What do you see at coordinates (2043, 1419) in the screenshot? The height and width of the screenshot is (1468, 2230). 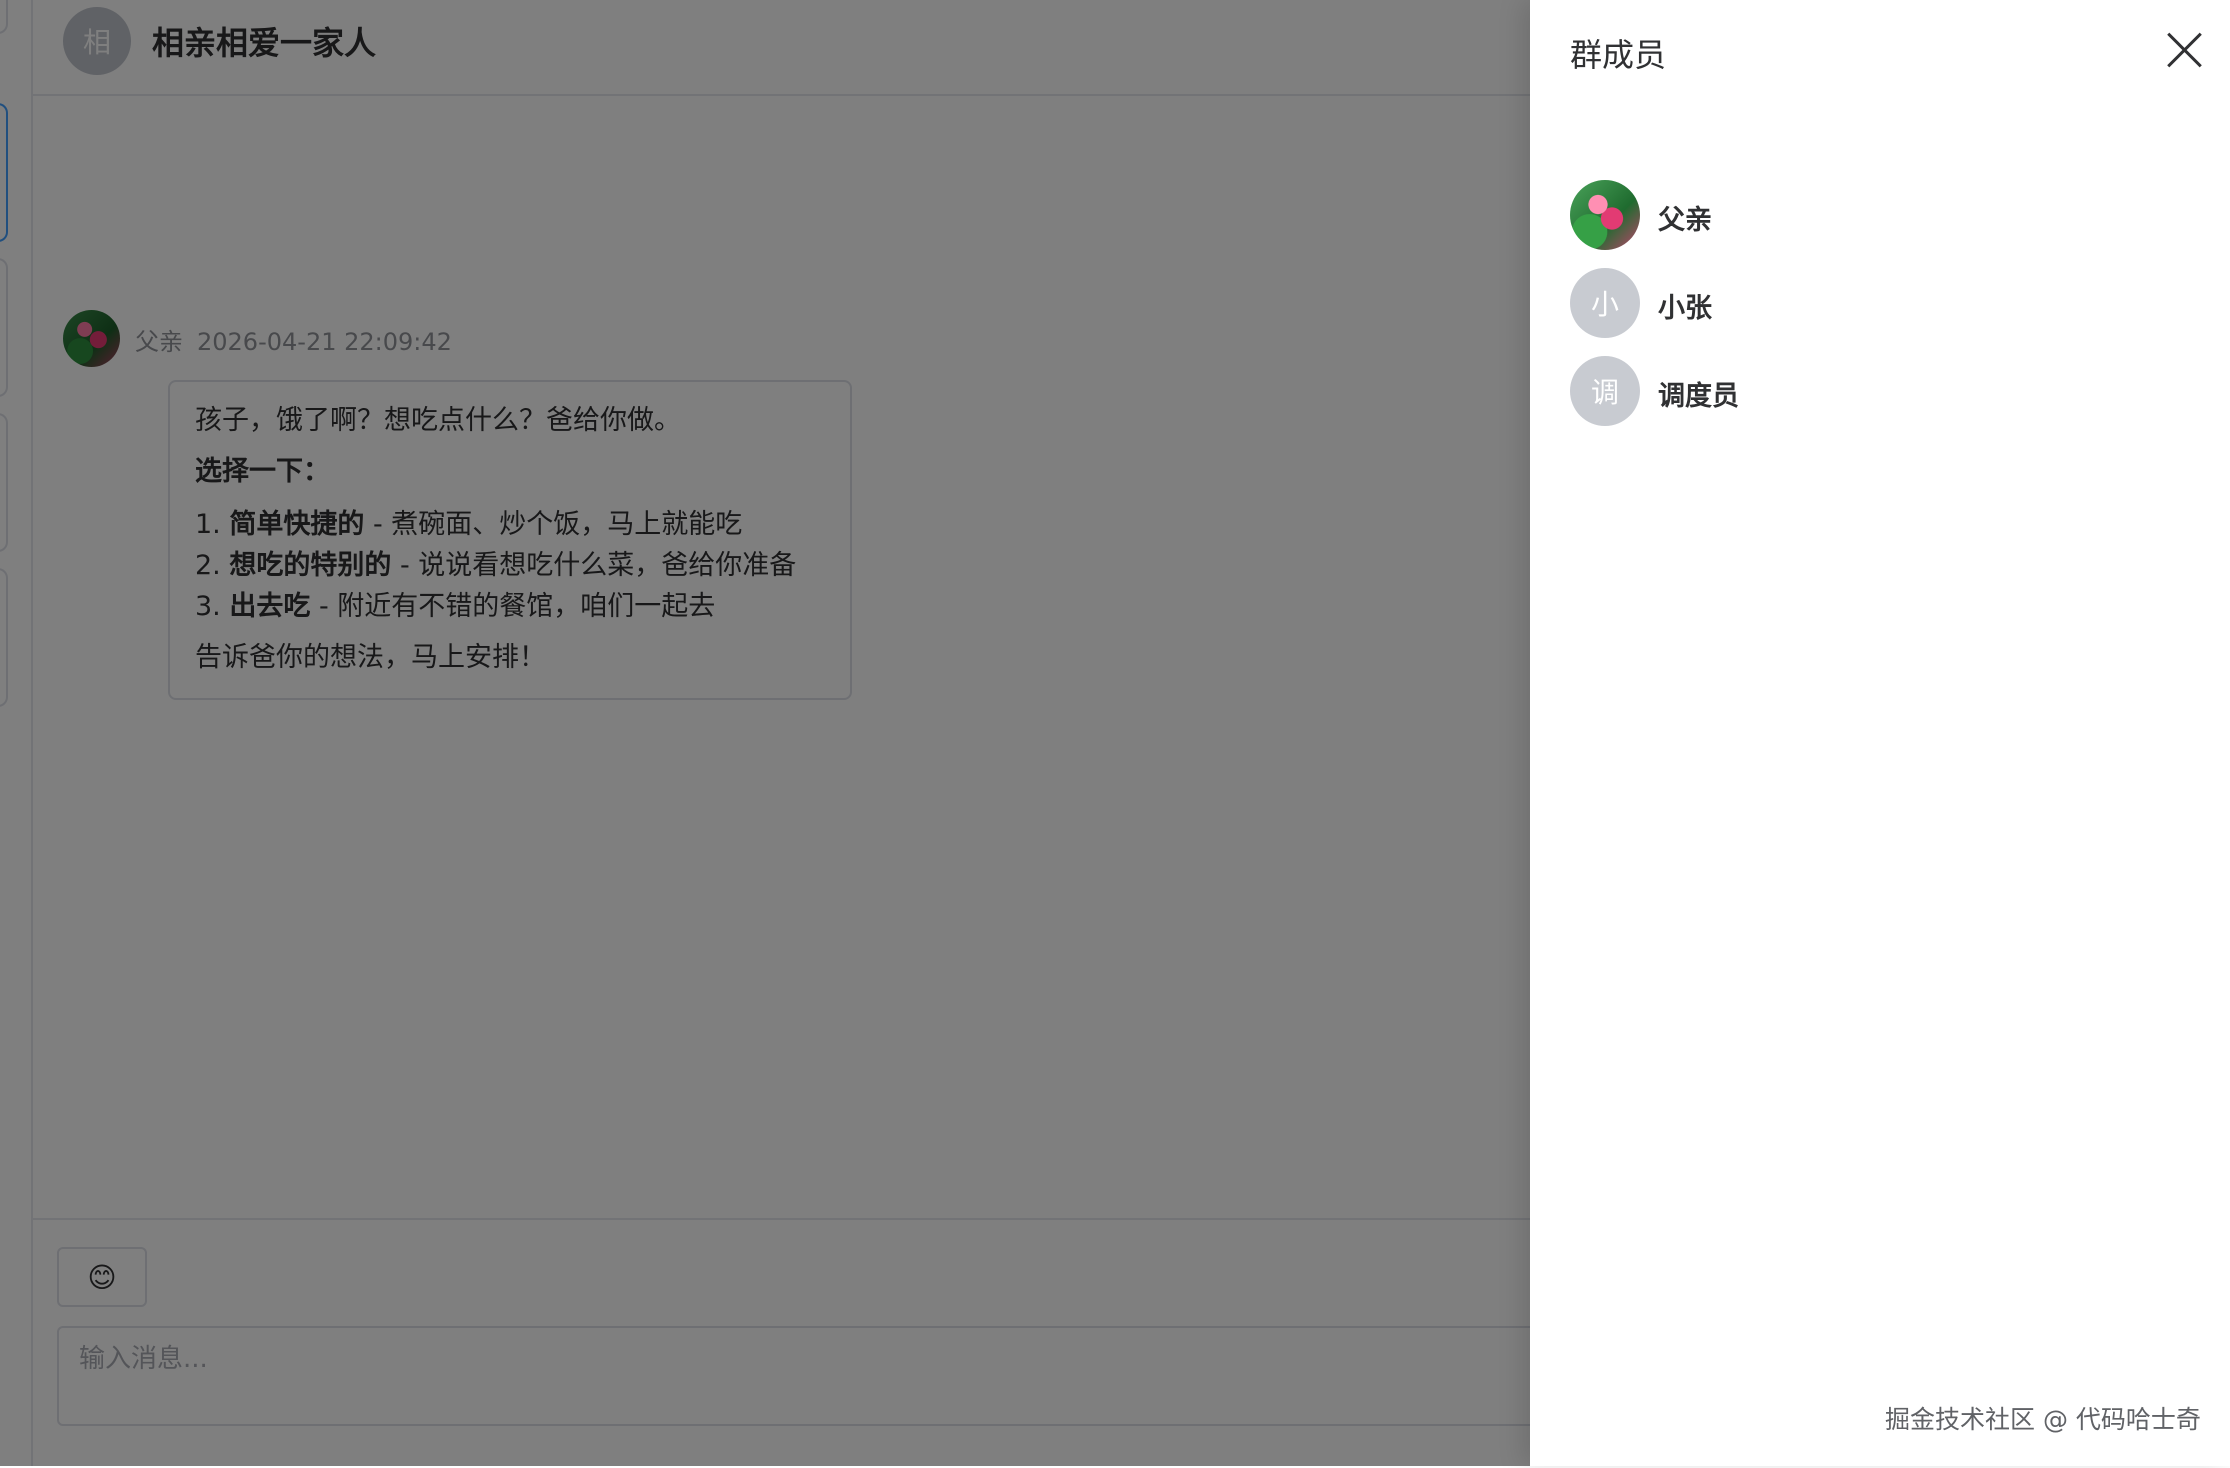 I see `watermark: 掘金技术社区 @ 代码哈士奇` at bounding box center [2043, 1419].